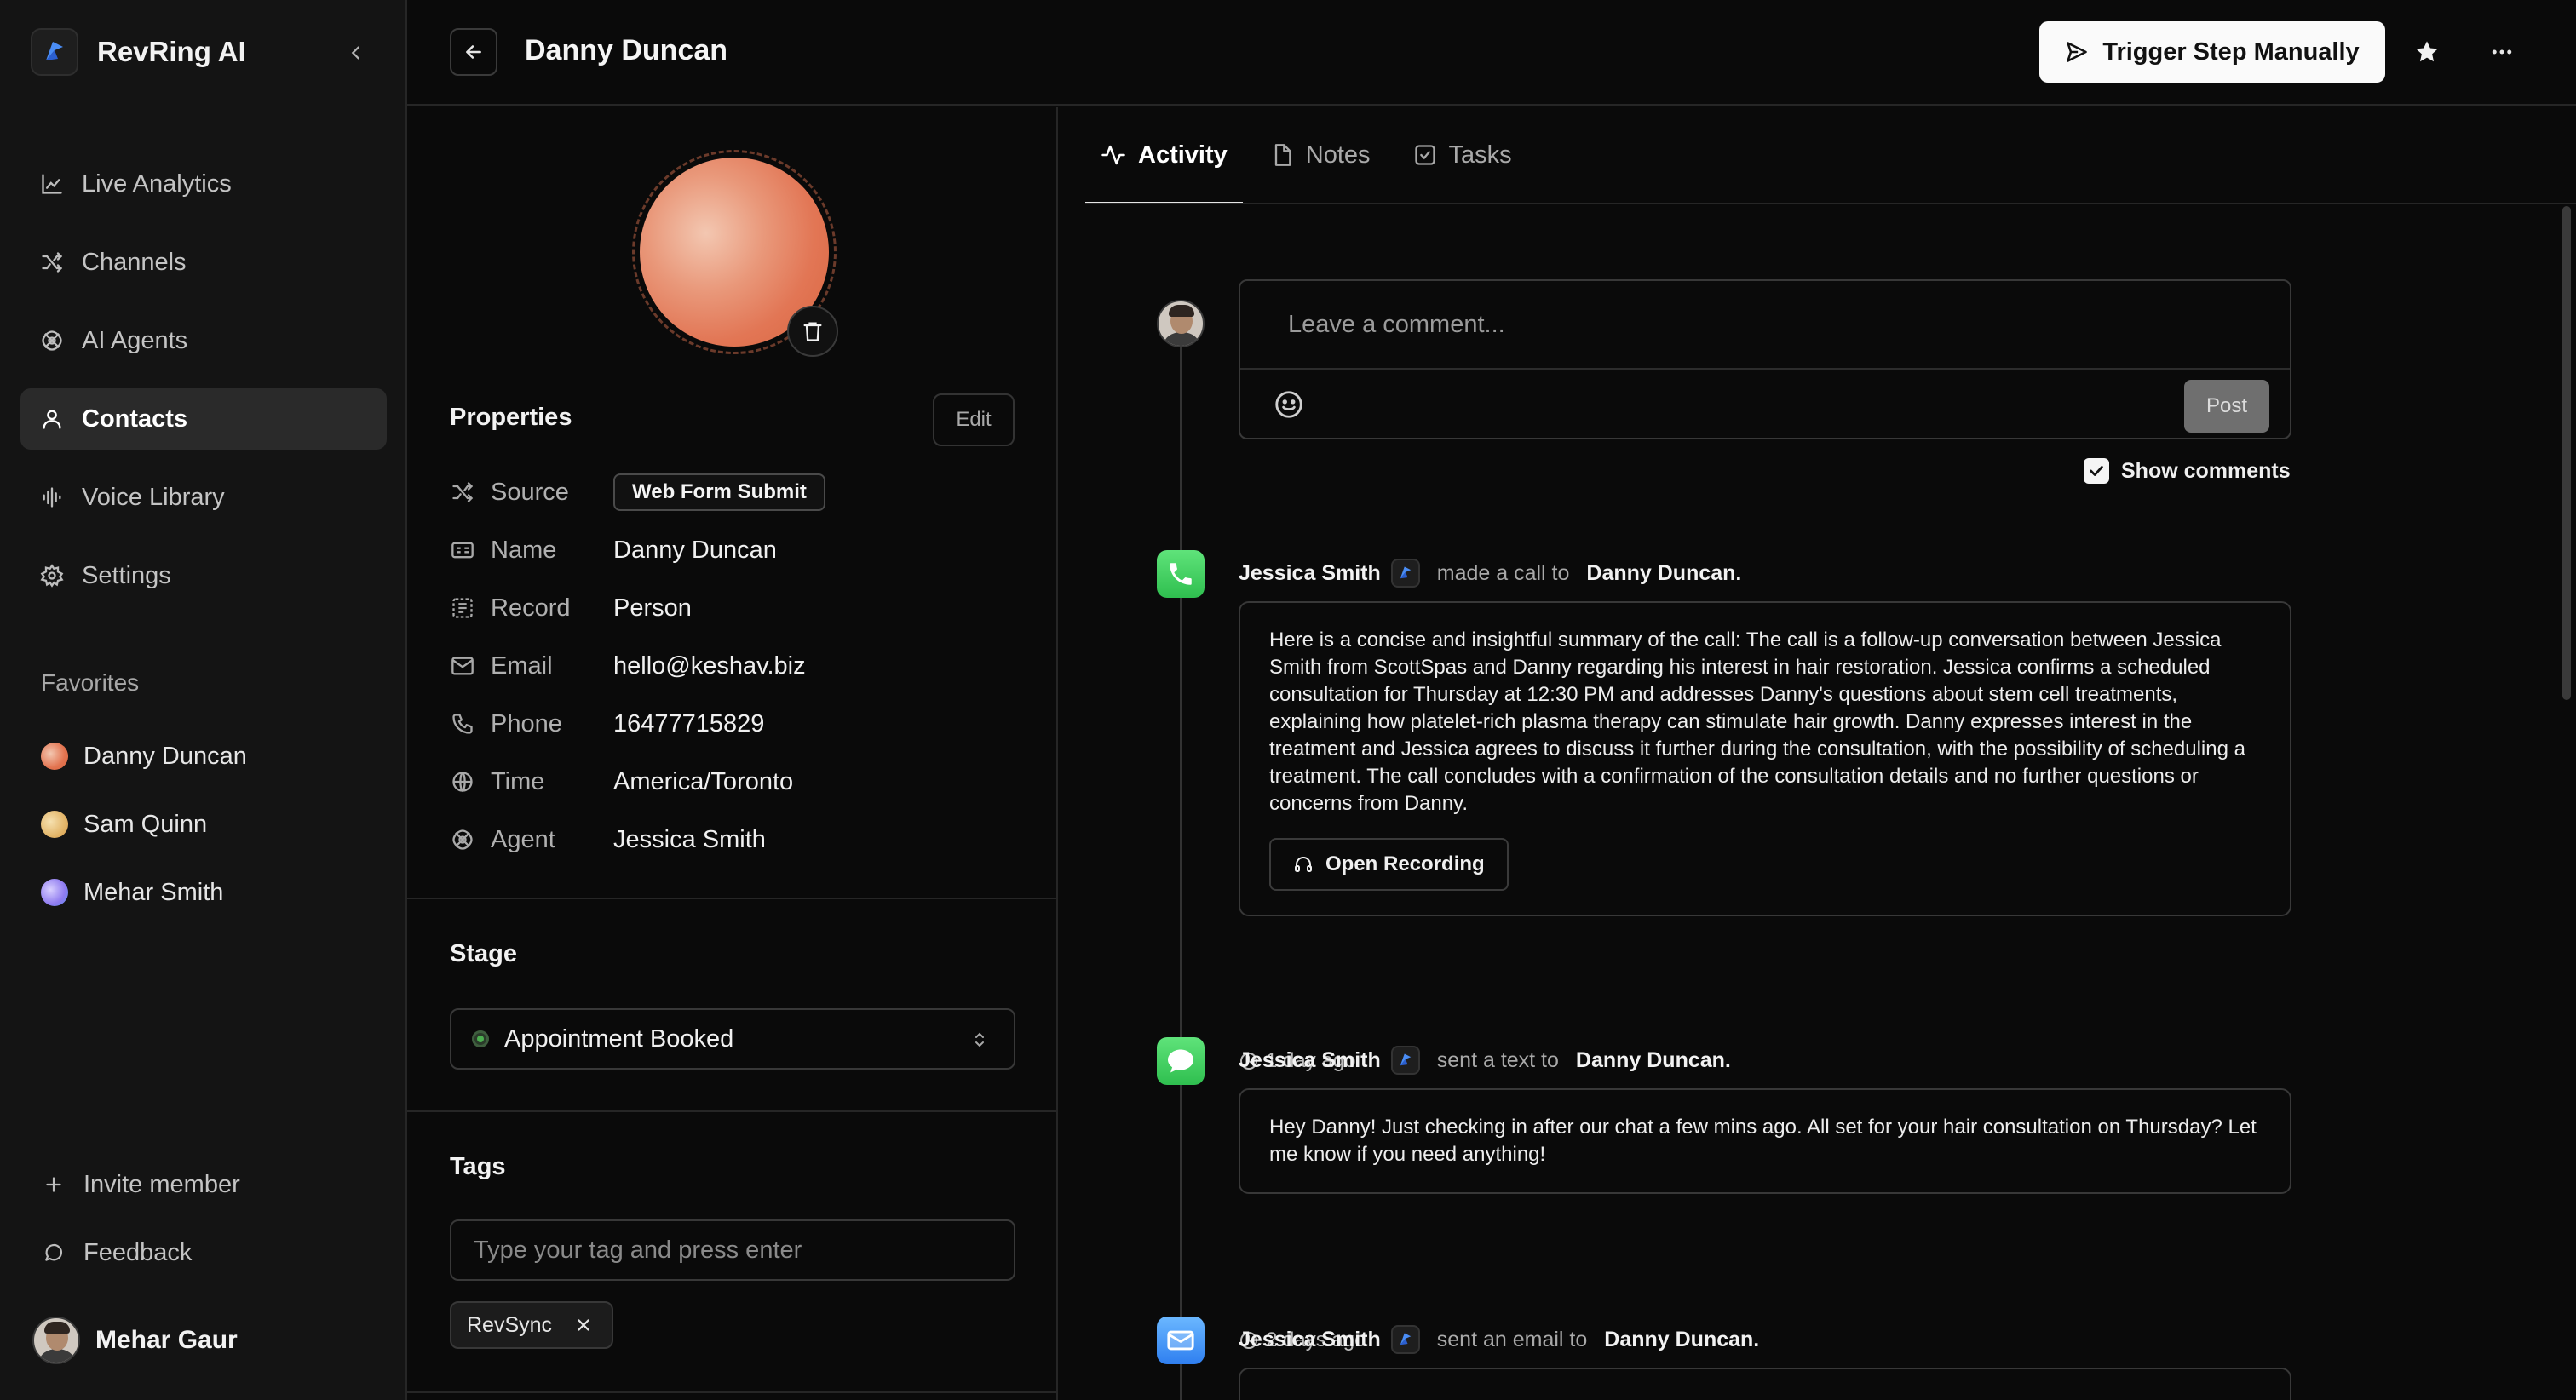 Image resolution: width=2576 pixels, height=1400 pixels. I want to click on property-row-email: Email hello@keshav.biz, so click(740, 666).